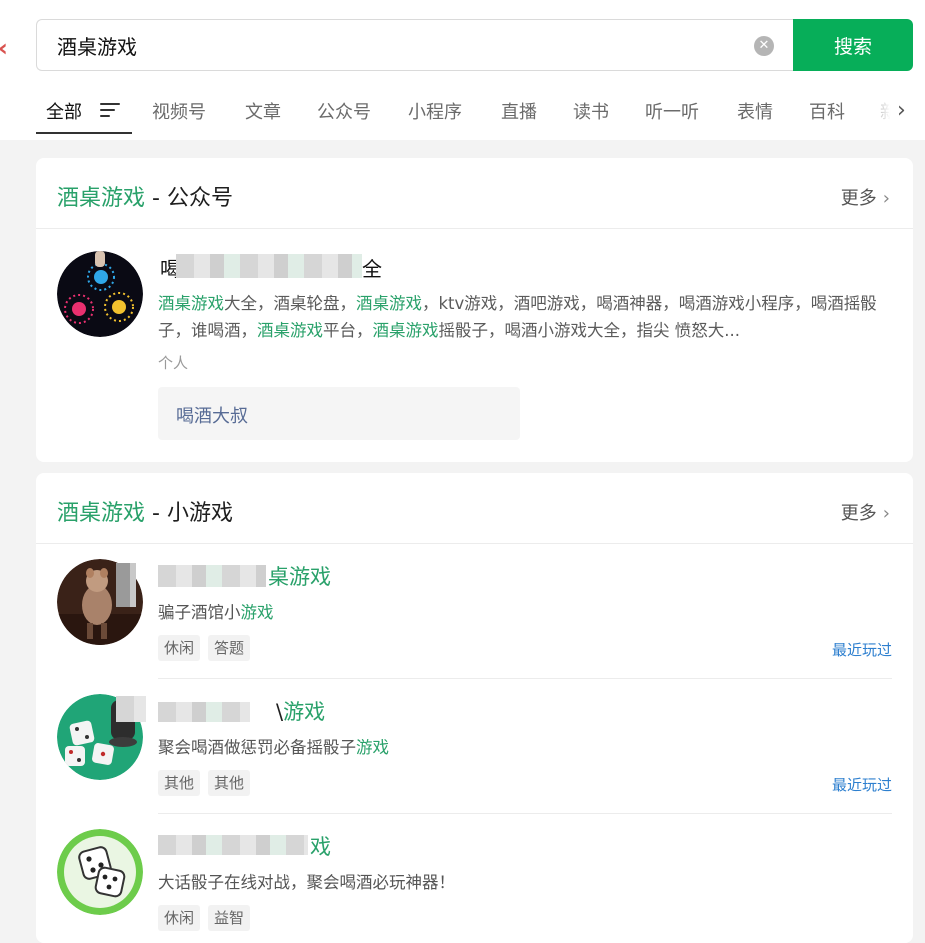 This screenshot has height=943, width=925. What do you see at coordinates (145, 513) in the screenshot?
I see `section-title: 酒桌游戏 - 小游戏` at bounding box center [145, 513].